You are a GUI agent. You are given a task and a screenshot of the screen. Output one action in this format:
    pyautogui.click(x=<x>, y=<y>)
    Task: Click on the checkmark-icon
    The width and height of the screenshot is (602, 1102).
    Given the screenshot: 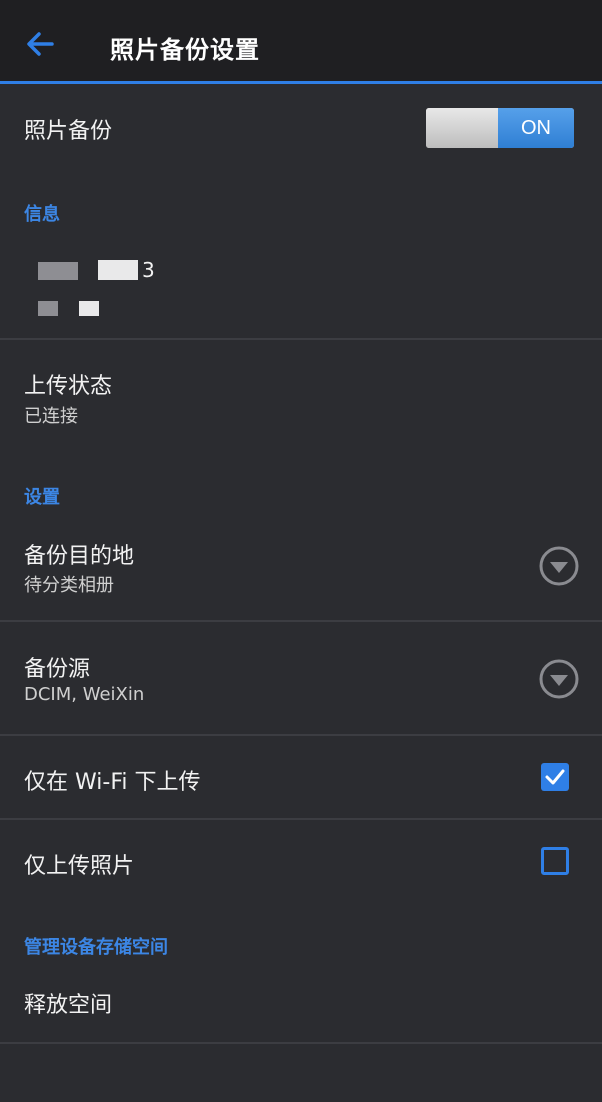 What is the action you would take?
    pyautogui.click(x=555, y=777)
    